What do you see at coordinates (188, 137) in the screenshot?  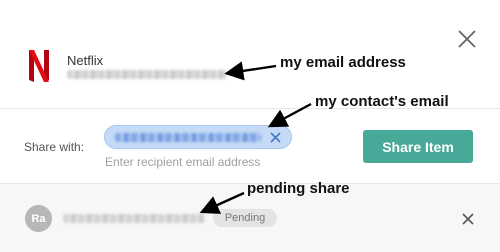 I see `recipient-email-redacted` at bounding box center [188, 137].